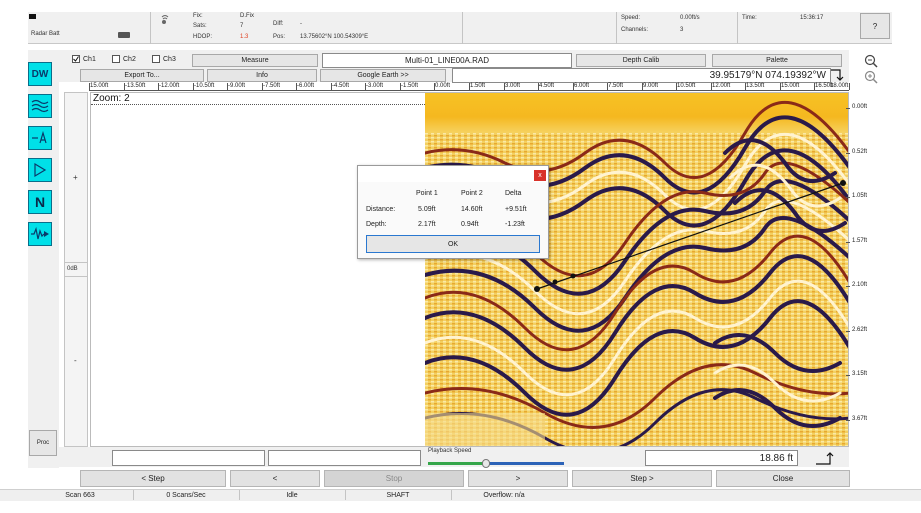 This screenshot has width=921, height=513. Describe the element at coordinates (860, 330) in the screenshot. I see `depth-label: 2.62ft` at that location.